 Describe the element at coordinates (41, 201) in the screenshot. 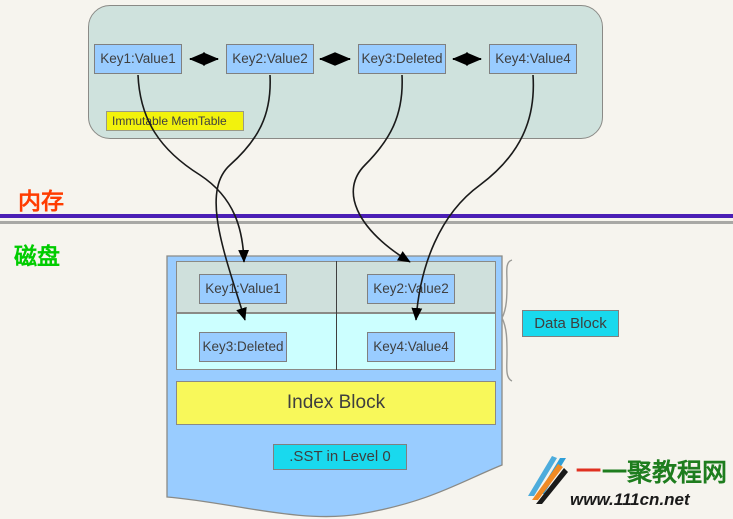

I see `memory-tier-label: 内存` at that location.